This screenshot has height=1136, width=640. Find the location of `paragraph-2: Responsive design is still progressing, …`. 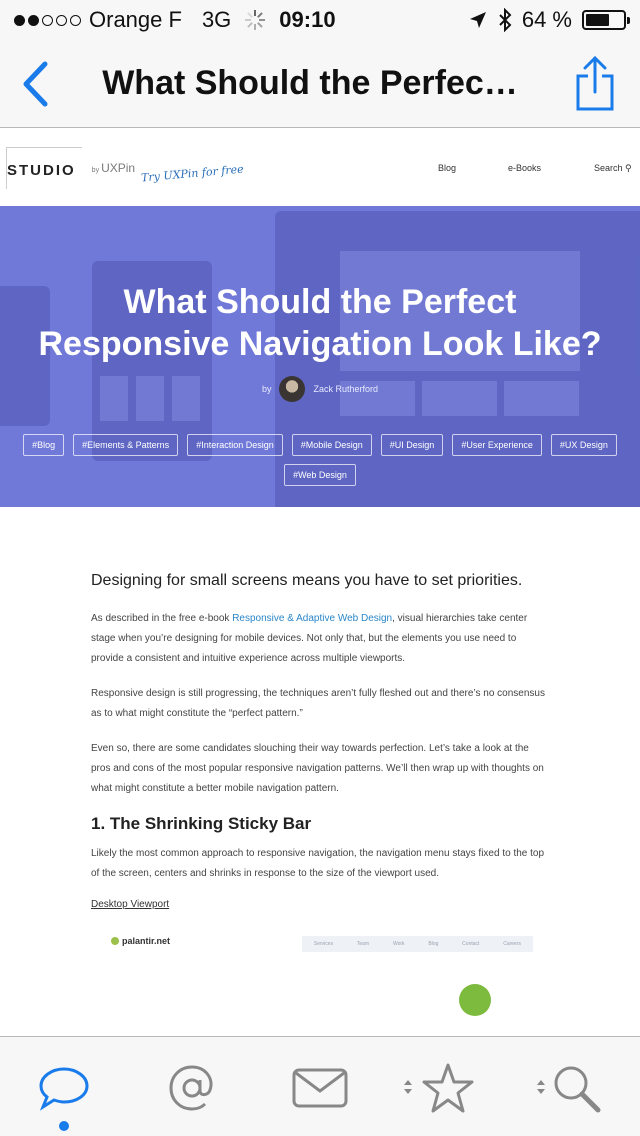

paragraph-2: Responsive design is still progressing, … is located at coordinates (318, 703).